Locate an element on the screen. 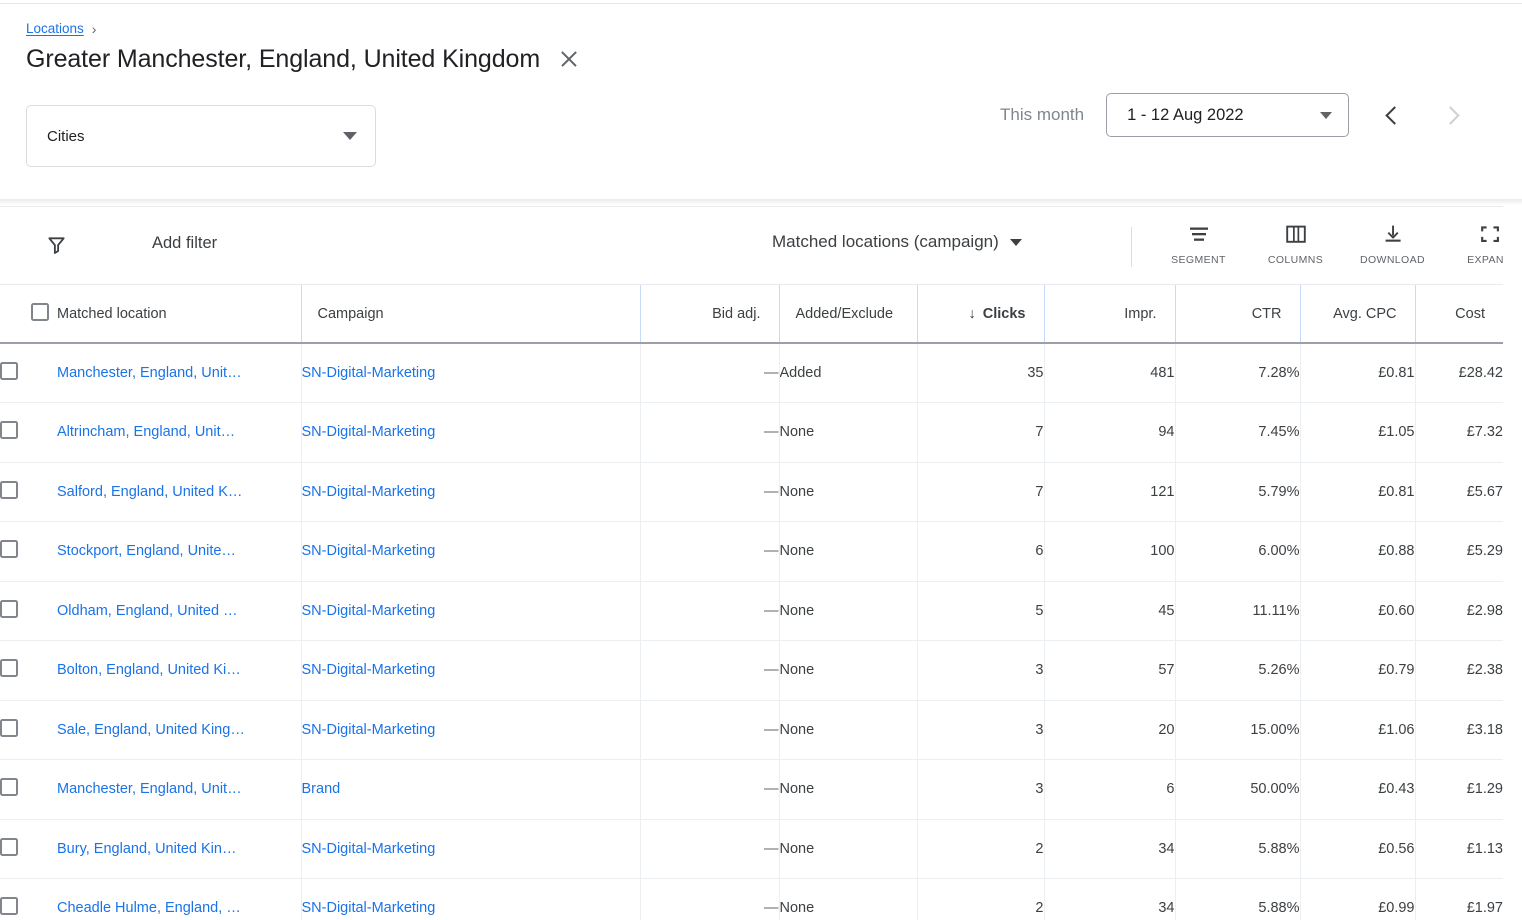 This screenshot has height=920, width=1522. segment-label: SEGMENT is located at coordinates (1198, 260).